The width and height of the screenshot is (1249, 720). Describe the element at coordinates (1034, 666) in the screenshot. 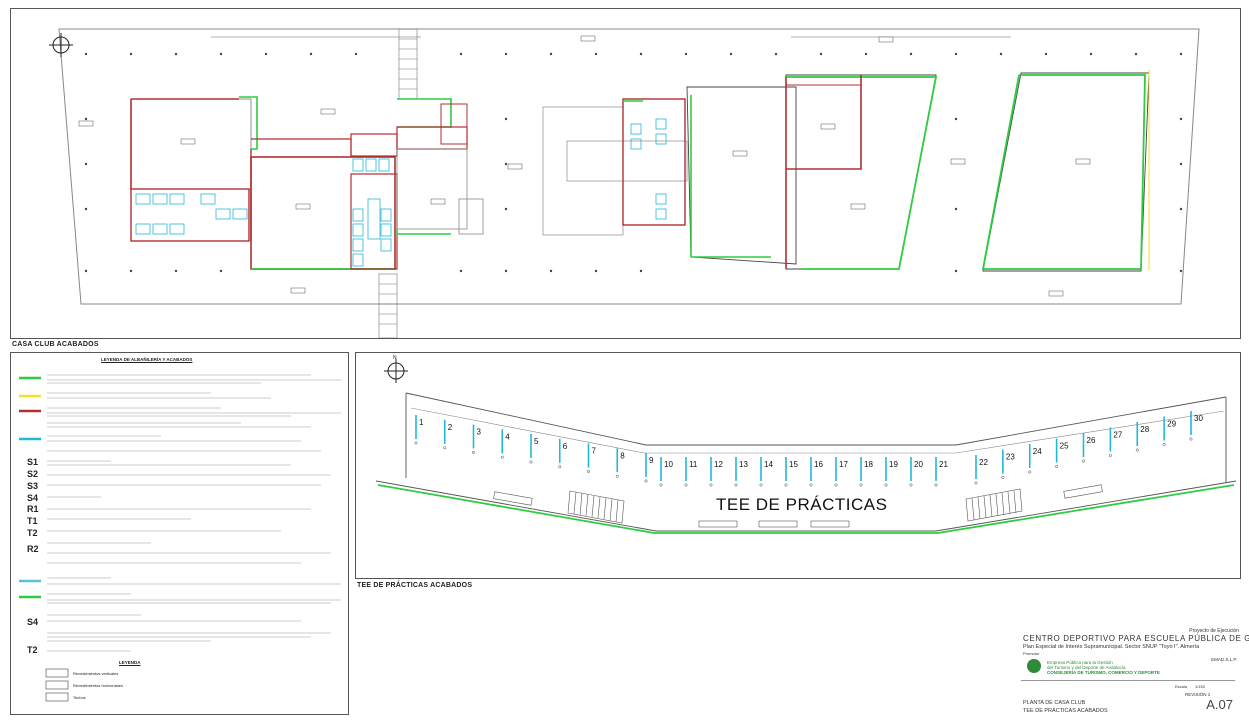

I see `junta-logo-icon` at that location.